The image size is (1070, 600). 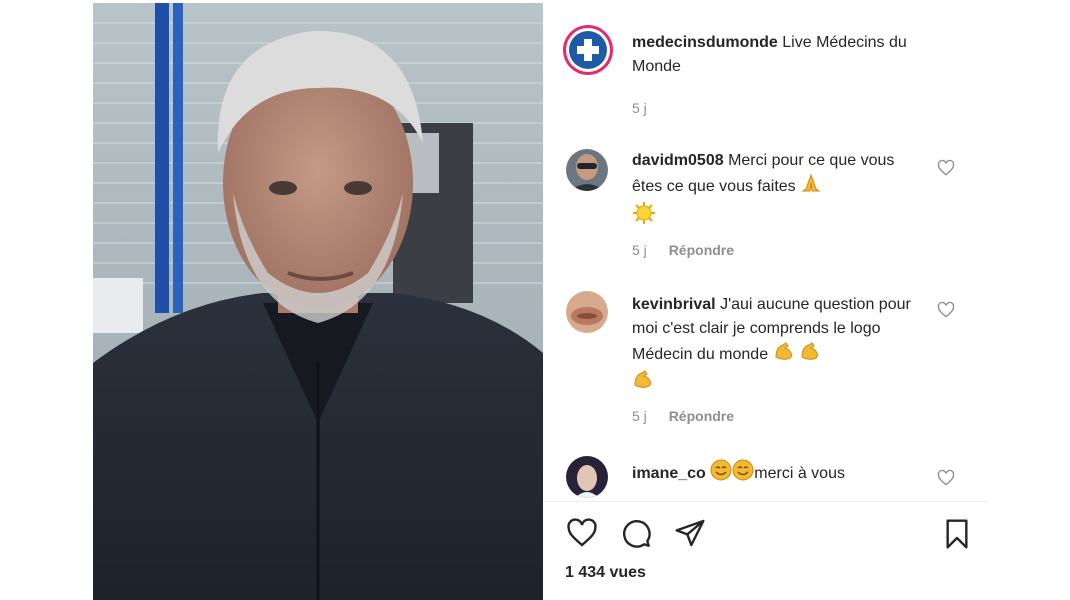 What do you see at coordinates (644, 217) in the screenshot?
I see `sun-emoji-icon` at bounding box center [644, 217].